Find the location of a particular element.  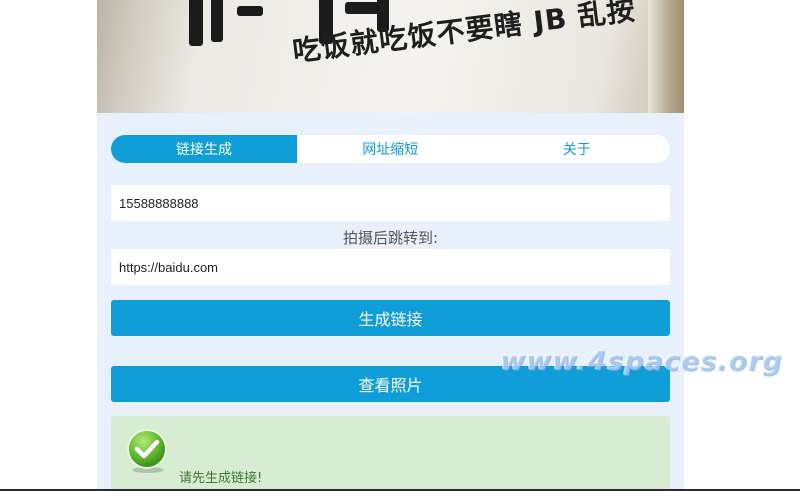

phone-input: 15588888888 is located at coordinates (390, 203).